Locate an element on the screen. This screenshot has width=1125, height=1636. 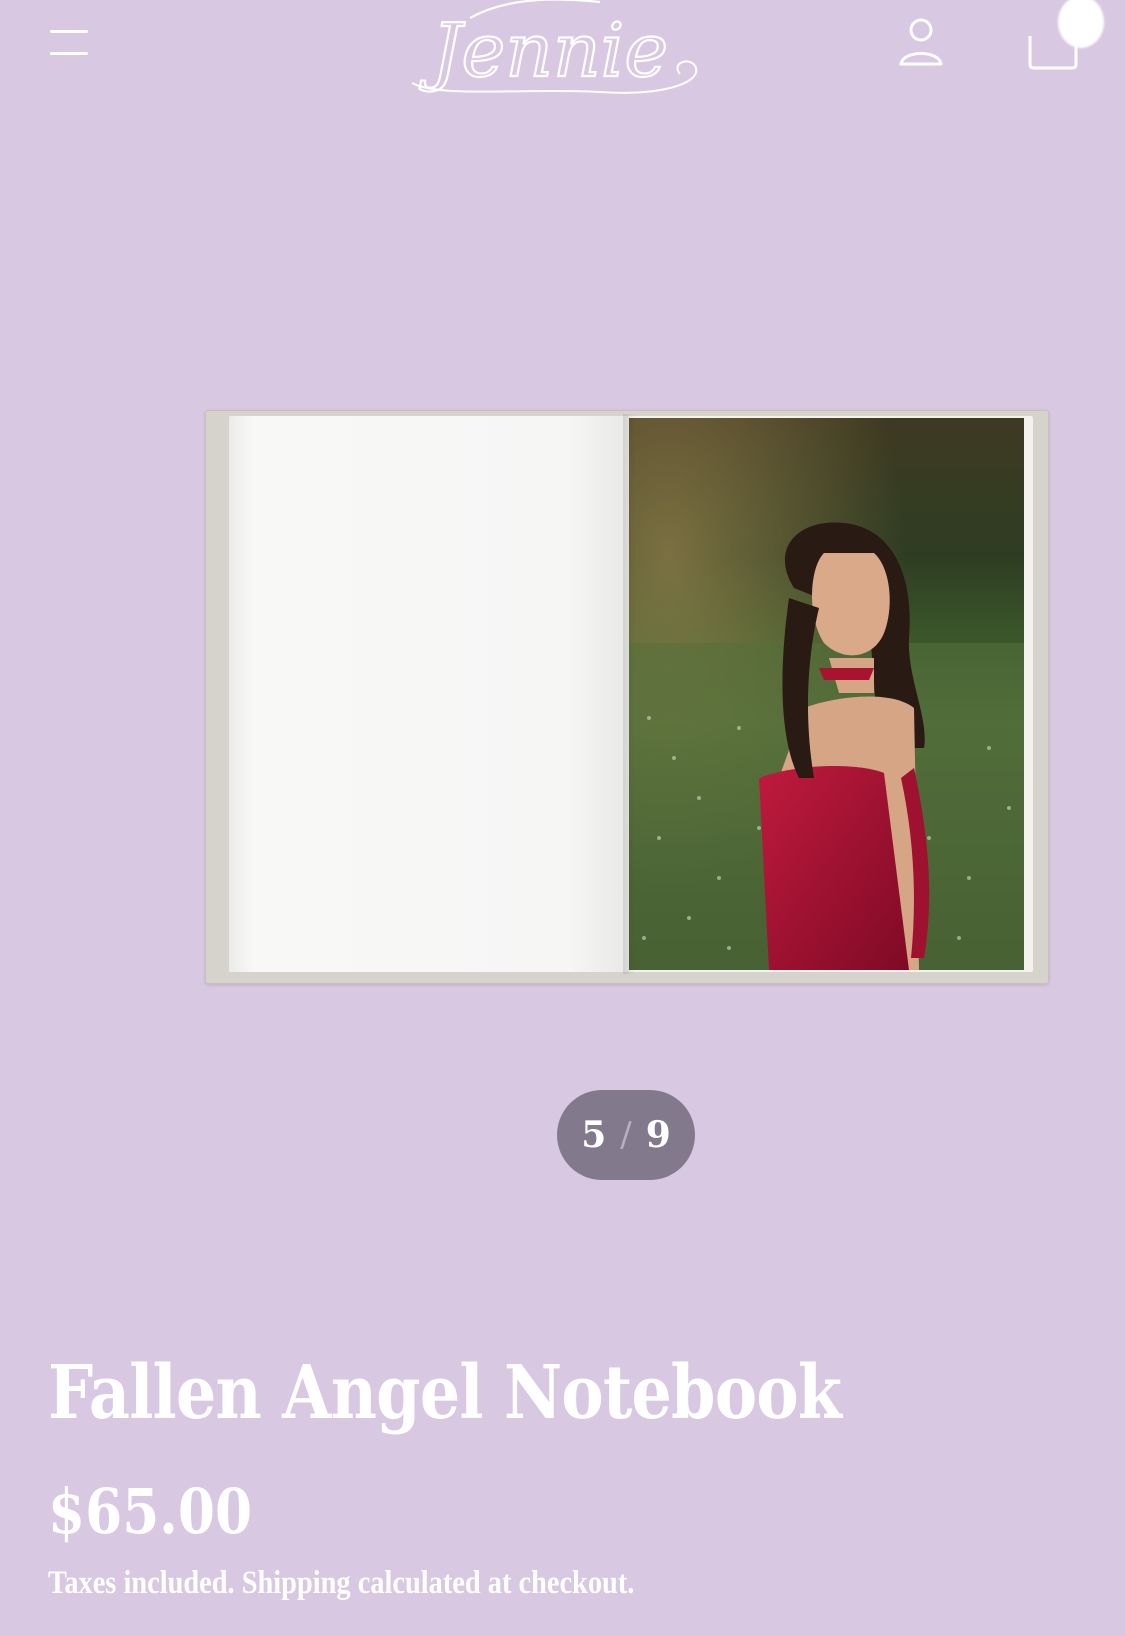
product-price: $65.00 is located at coordinates (150, 1511).